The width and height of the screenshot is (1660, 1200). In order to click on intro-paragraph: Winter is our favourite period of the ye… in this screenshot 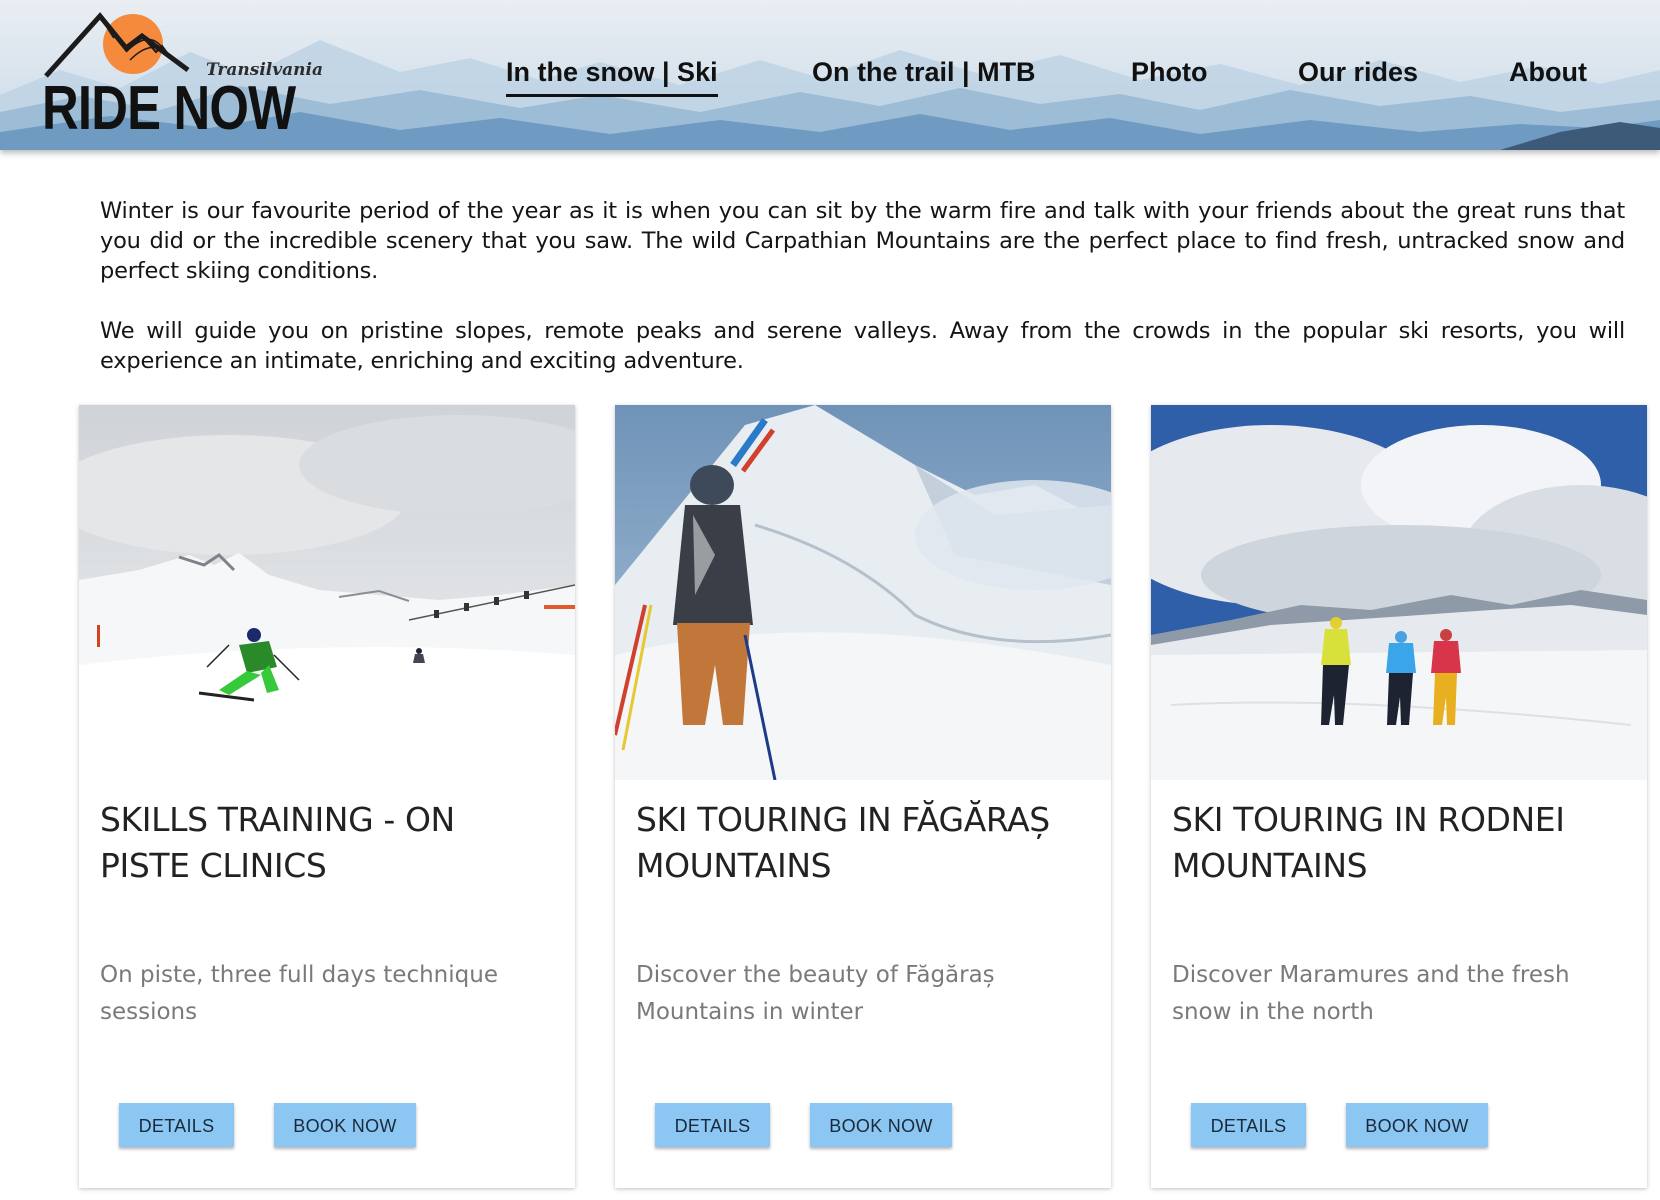, I will do `click(862, 241)`.